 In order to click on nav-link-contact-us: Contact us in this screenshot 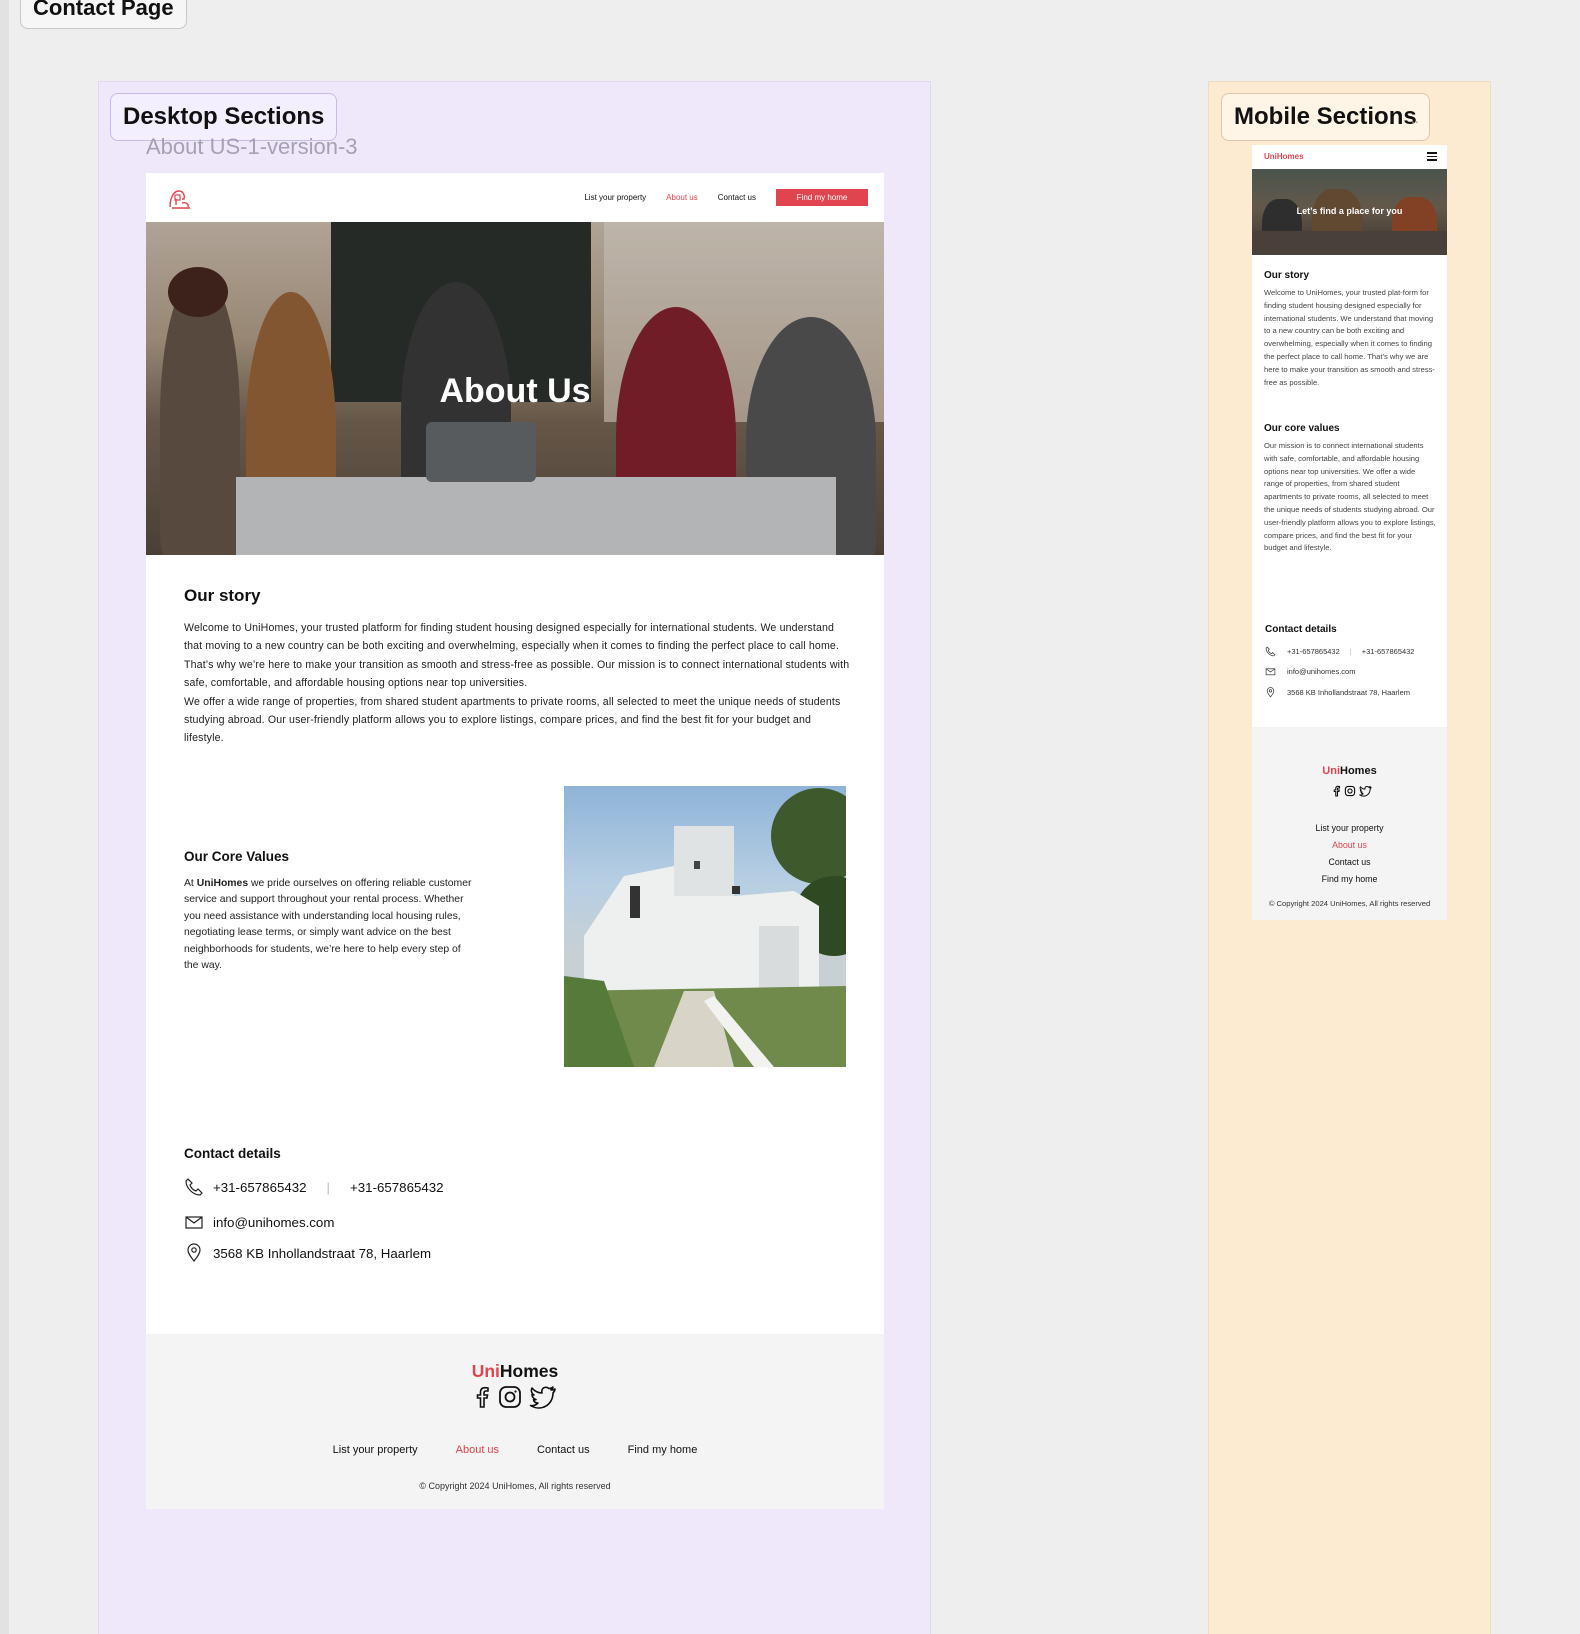, I will do `click(737, 197)`.